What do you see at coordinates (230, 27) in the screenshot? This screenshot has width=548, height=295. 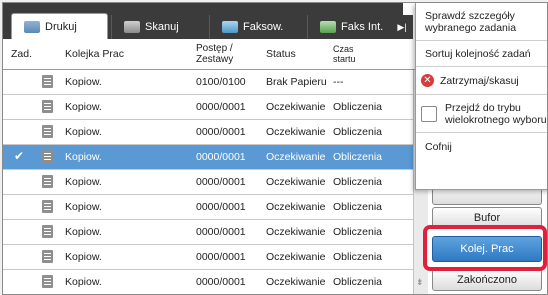 I see `fax-icon` at bounding box center [230, 27].